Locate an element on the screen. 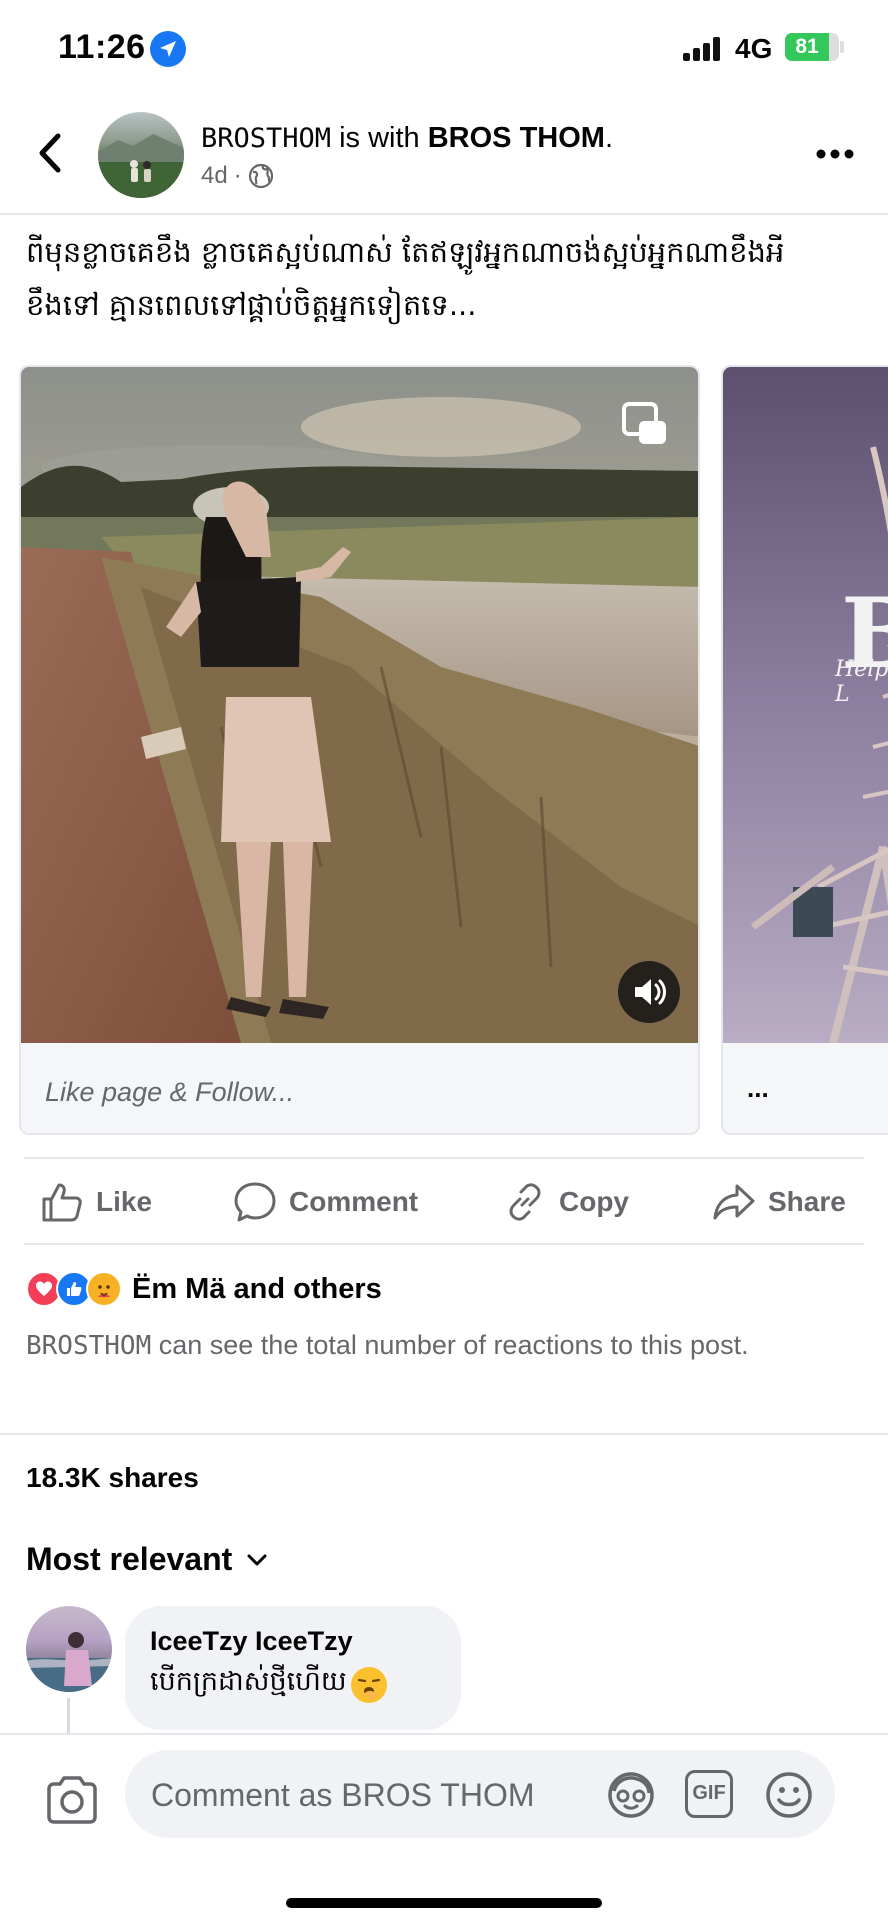  tagged-suffix: . is located at coordinates (609, 138).